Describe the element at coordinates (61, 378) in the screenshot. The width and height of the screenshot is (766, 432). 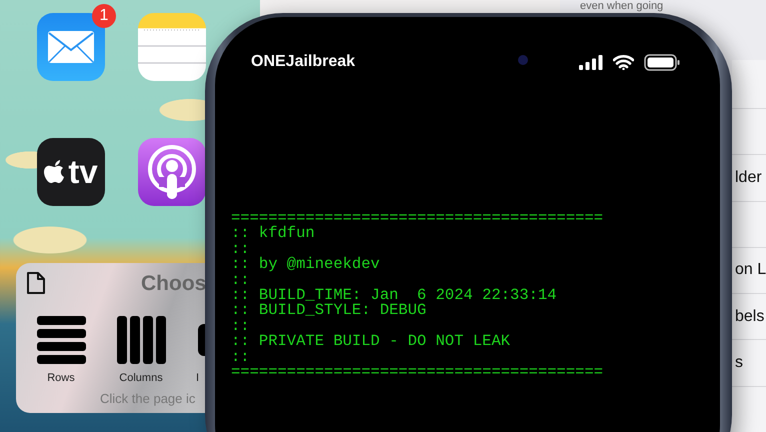
I see `option-label: Rows` at that location.